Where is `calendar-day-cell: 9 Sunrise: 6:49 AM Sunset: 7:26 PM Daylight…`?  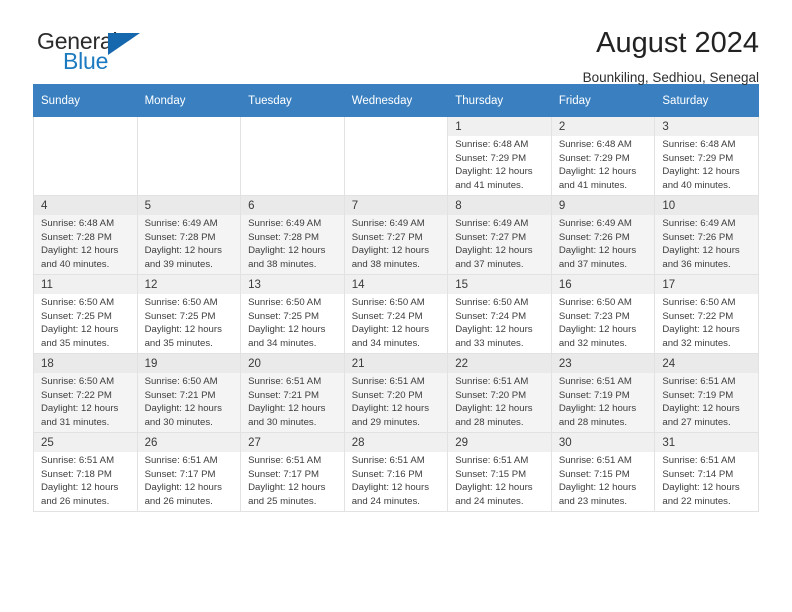 calendar-day-cell: 9 Sunrise: 6:49 AM Sunset: 7:26 PM Daylight… is located at coordinates (603, 235).